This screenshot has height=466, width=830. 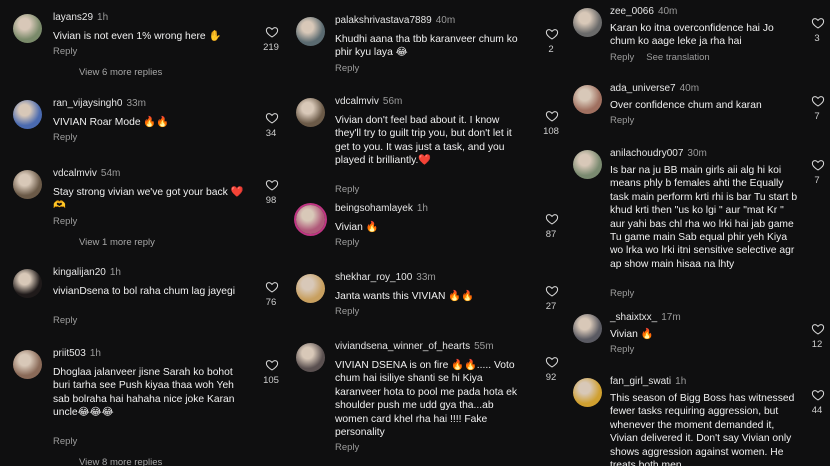 What do you see at coordinates (383, 20) in the screenshot?
I see `username: palakshrivastava7889` at bounding box center [383, 20].